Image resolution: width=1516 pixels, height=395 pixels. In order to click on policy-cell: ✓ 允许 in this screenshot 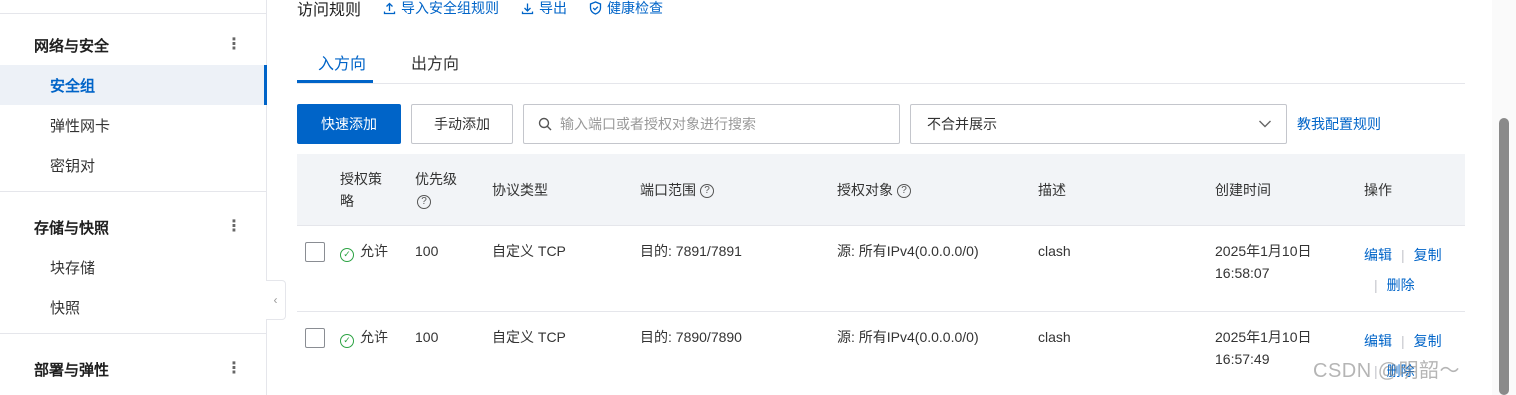, I will do `click(364, 251)`.